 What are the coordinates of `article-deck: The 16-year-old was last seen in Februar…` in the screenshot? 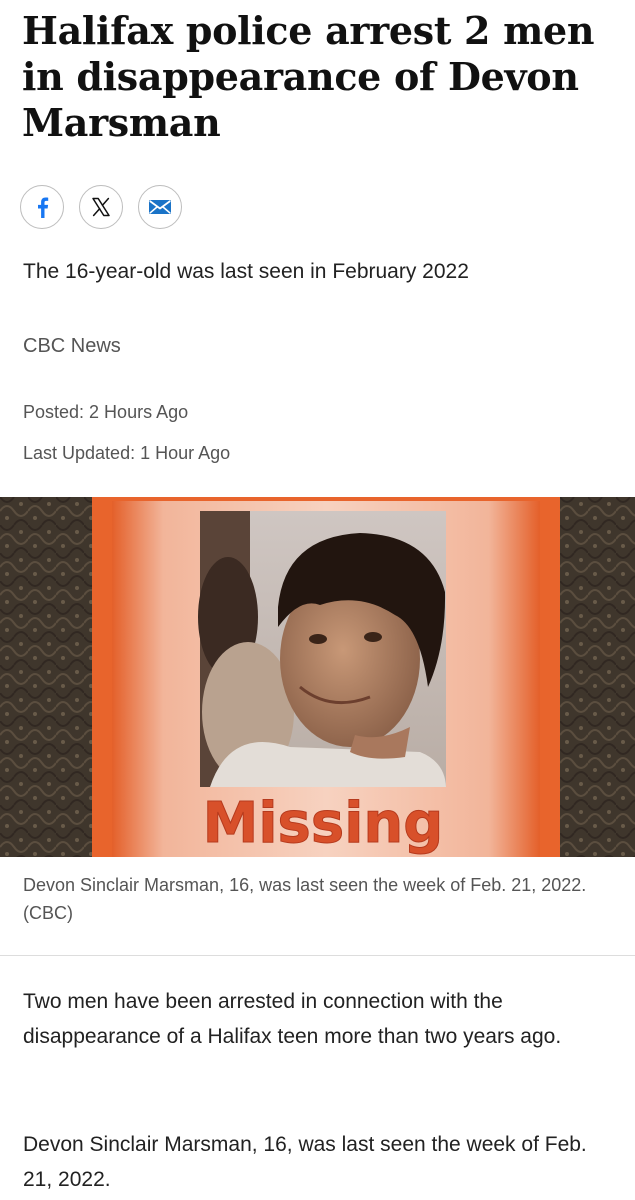 It's located at (246, 271).